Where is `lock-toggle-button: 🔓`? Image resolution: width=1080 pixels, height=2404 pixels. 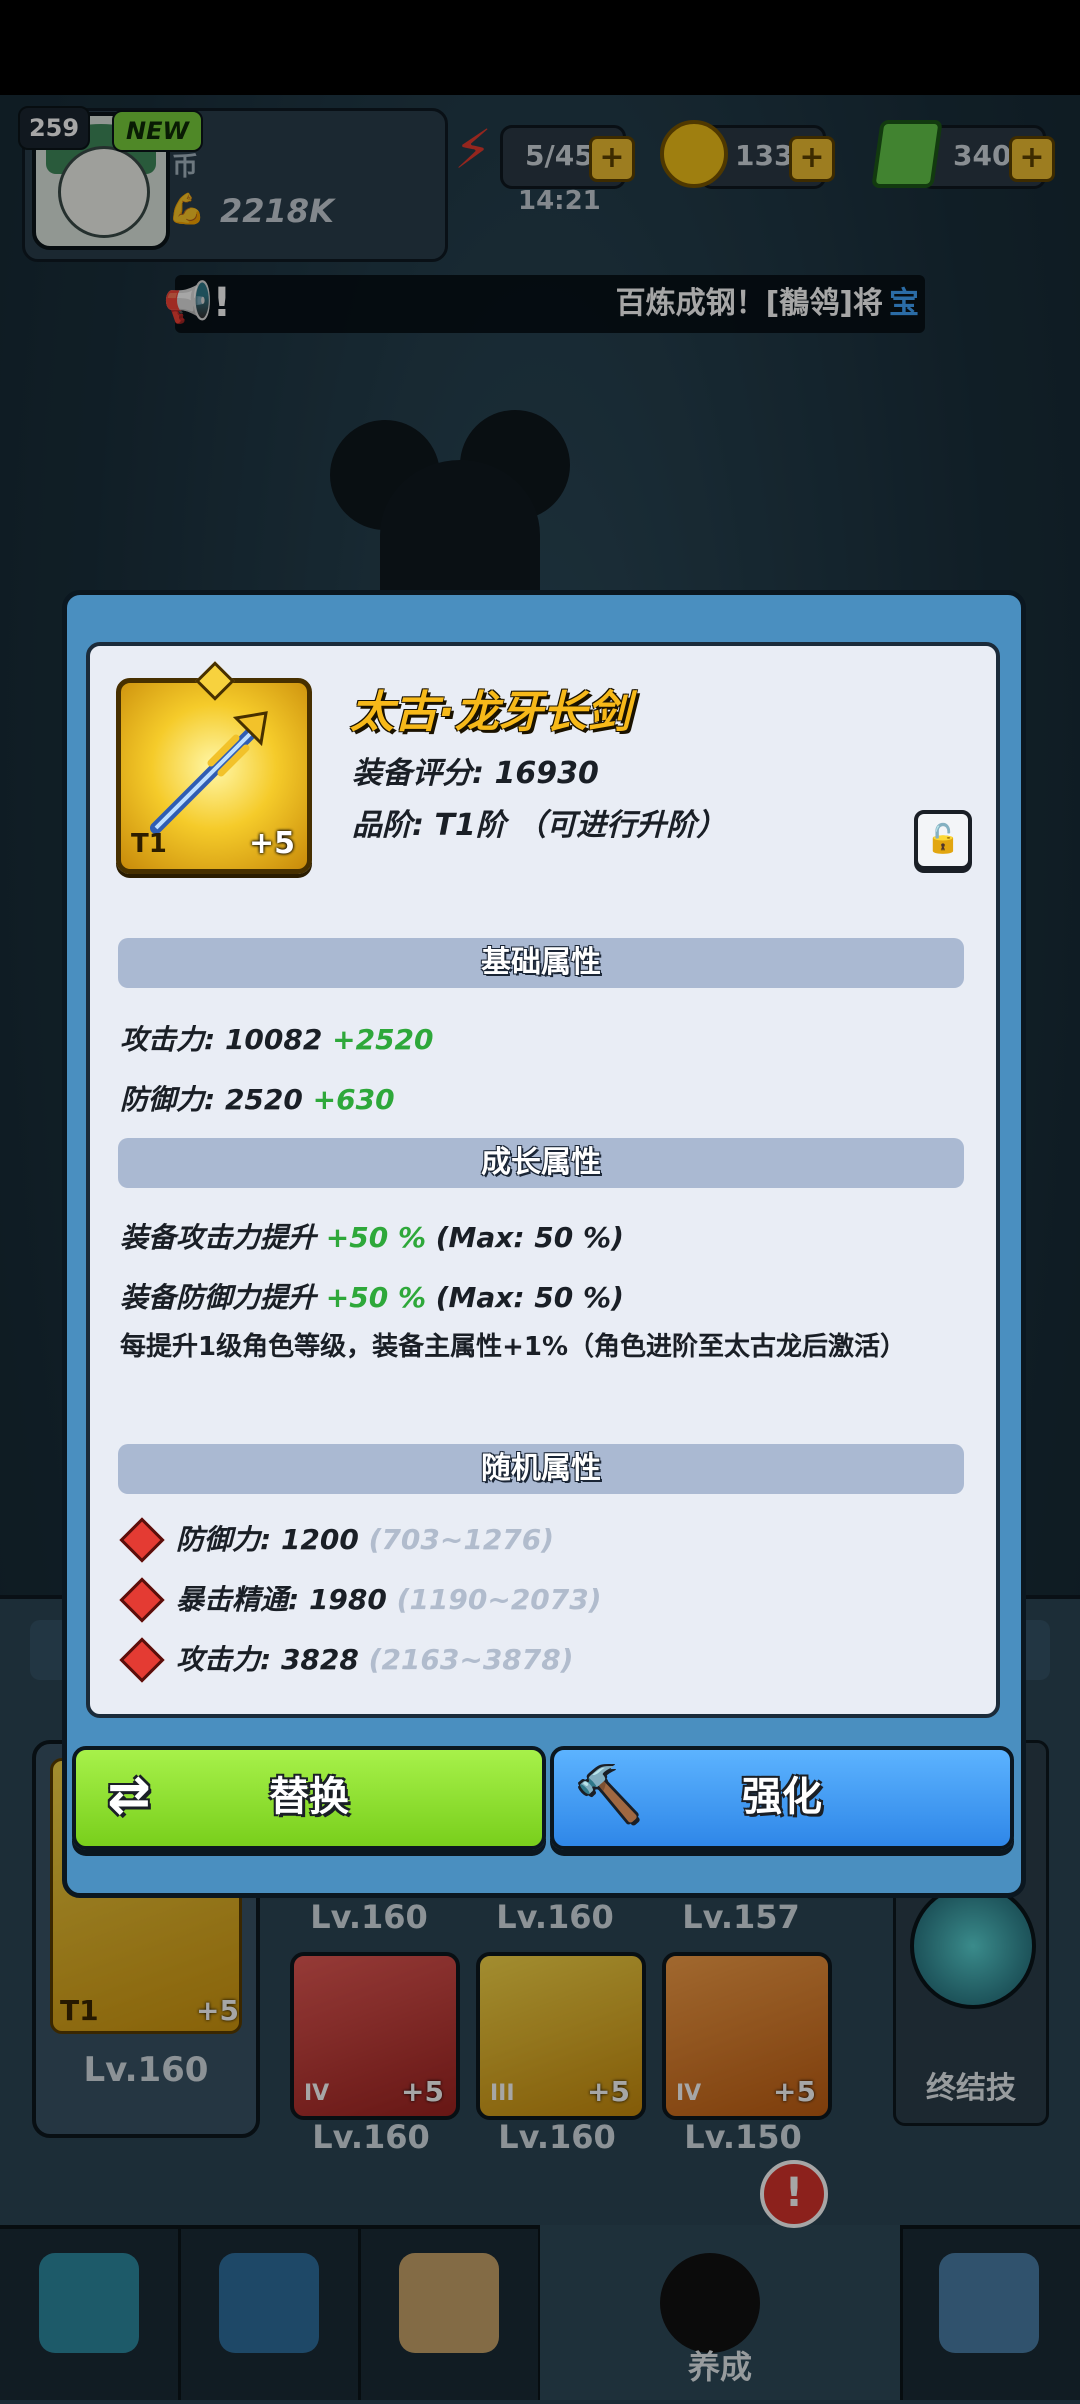
lock-toggle-button: 🔓 is located at coordinates (943, 840).